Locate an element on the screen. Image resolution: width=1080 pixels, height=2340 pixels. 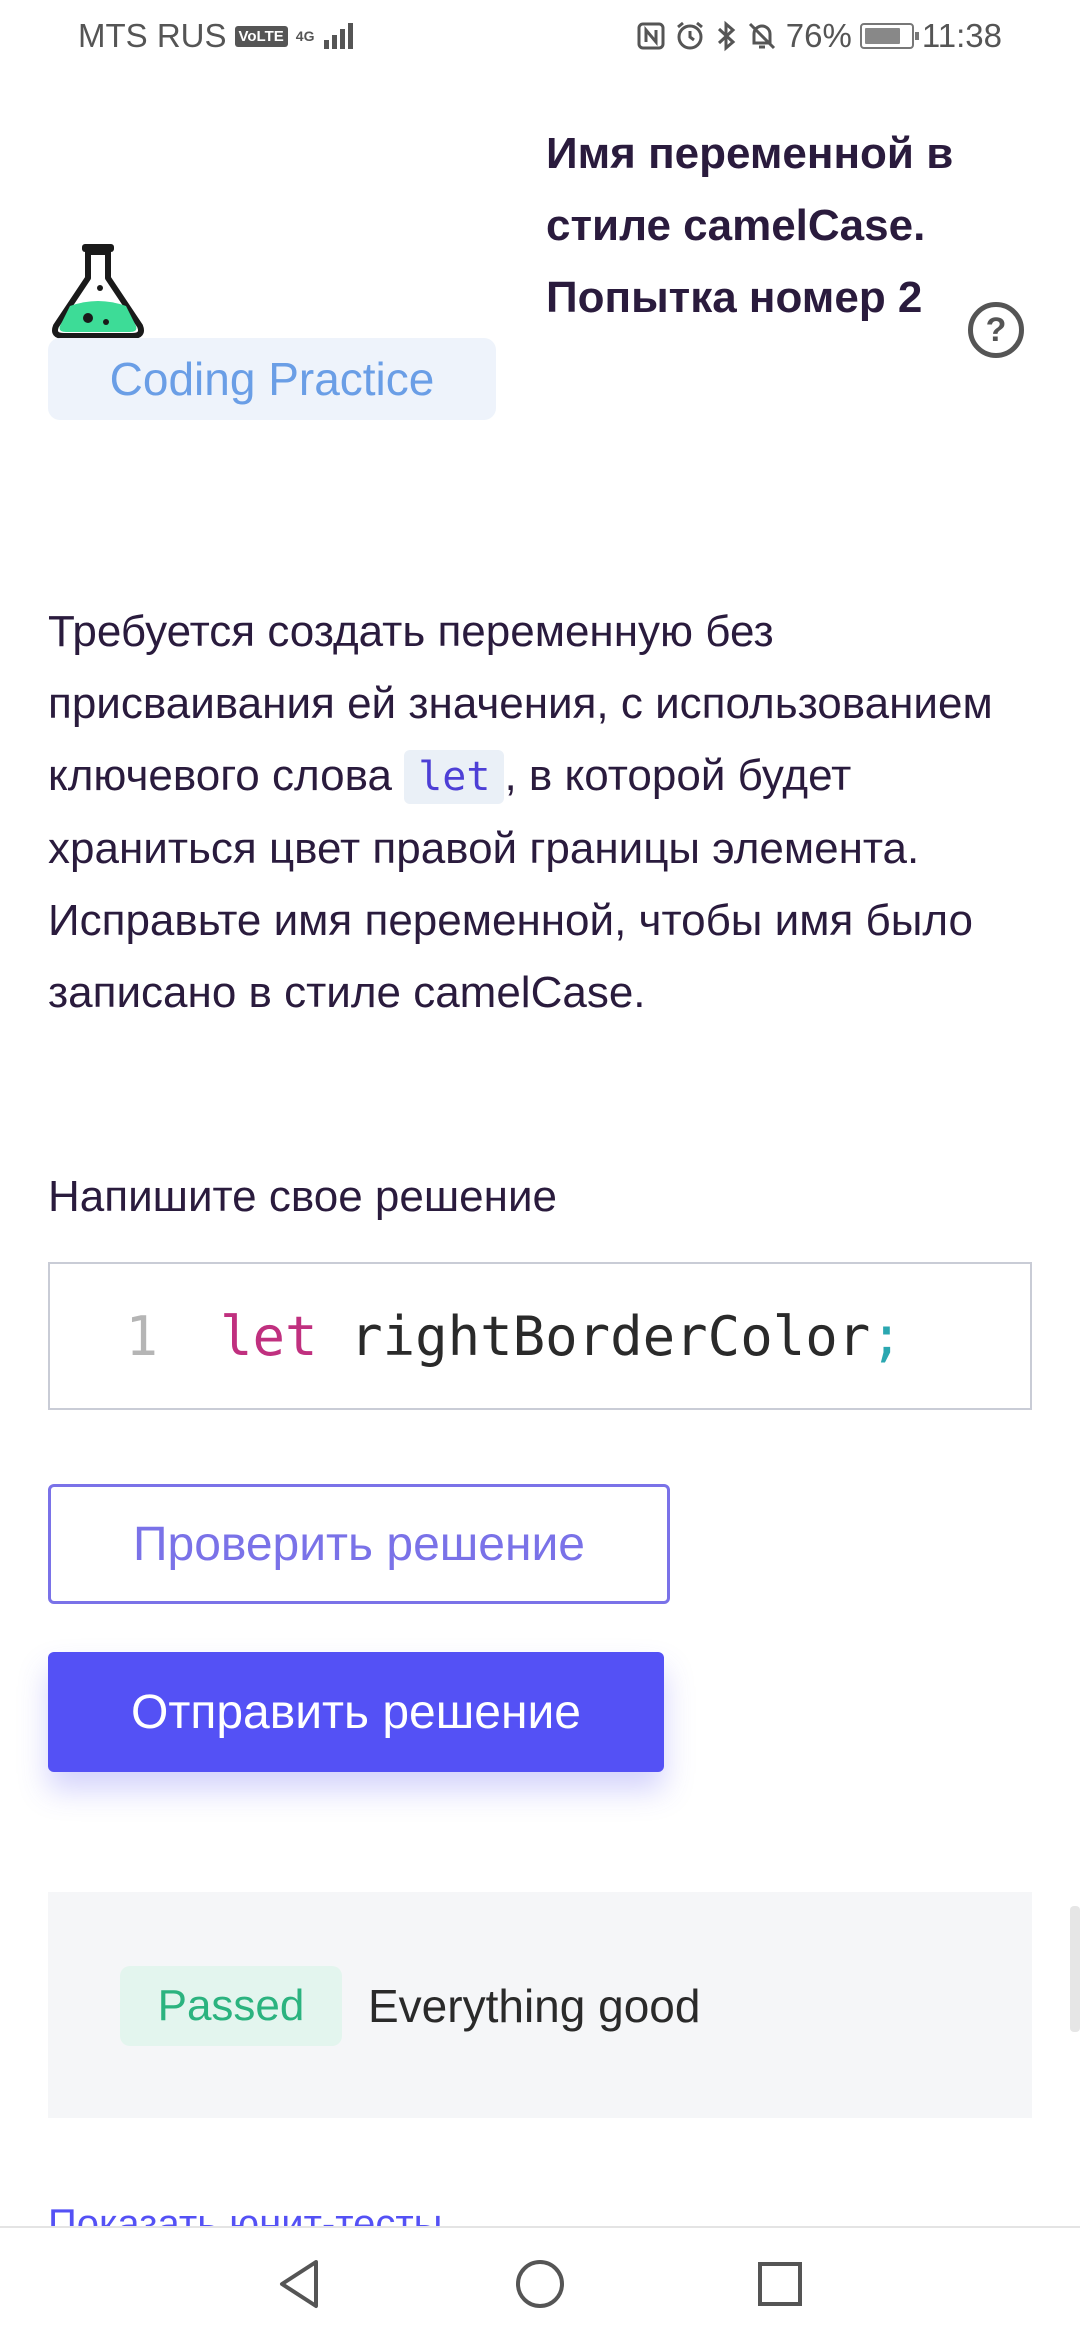
volte-icon: VoLTE is located at coordinates (261, 36).